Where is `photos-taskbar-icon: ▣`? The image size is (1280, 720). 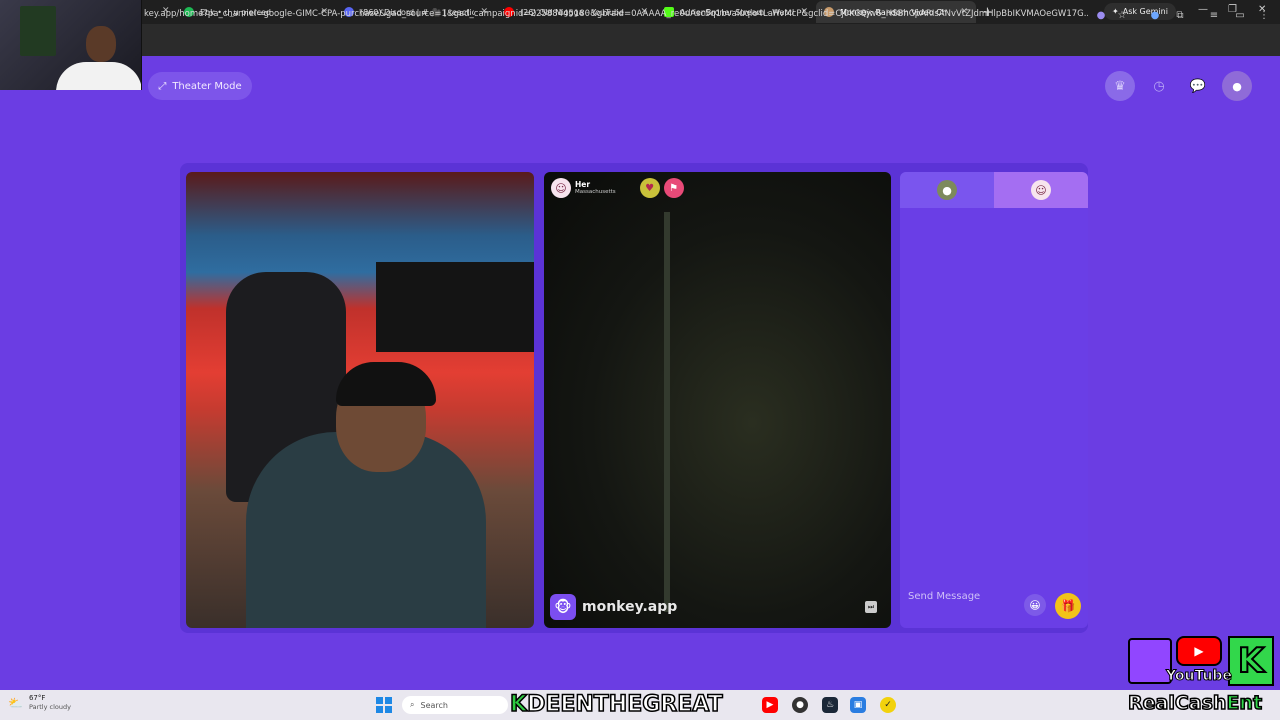
photos-taskbar-icon: ▣ is located at coordinates (858, 705).